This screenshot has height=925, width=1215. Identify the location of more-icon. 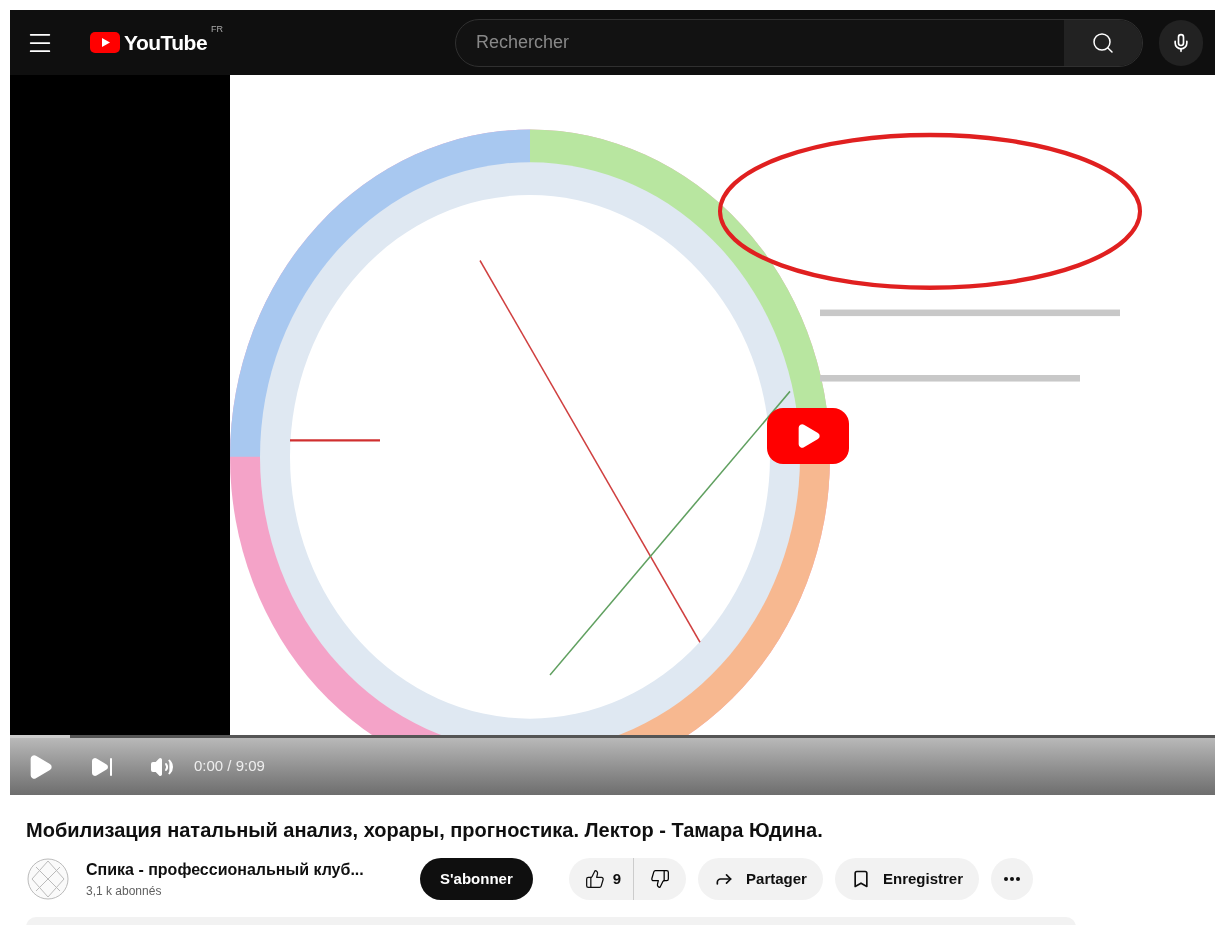
(1012, 879).